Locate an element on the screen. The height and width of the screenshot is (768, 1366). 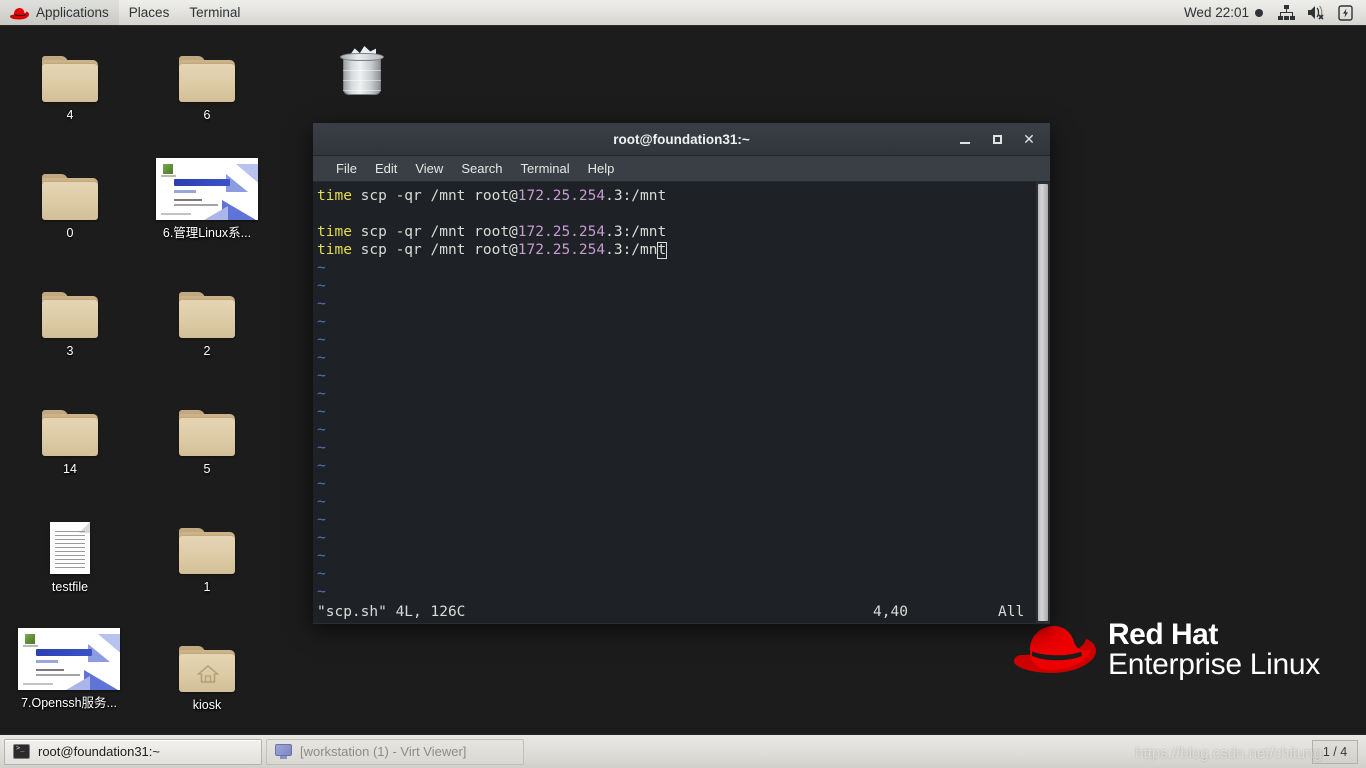
rhel-brand-text: Red Hat Enterprise Linux is located at coordinates (1214, 650).